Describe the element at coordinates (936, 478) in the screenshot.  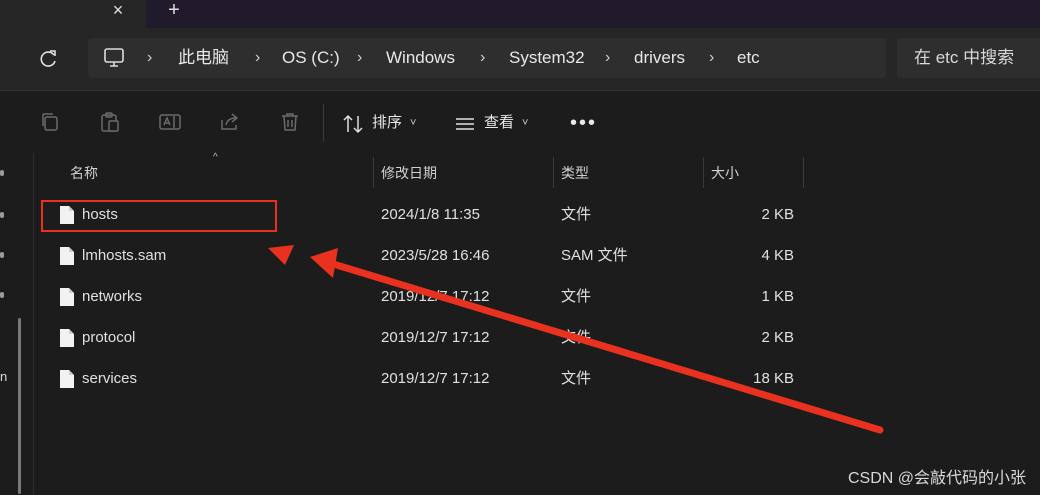
I see `watermark: CSDN @会敲代码的小张` at that location.